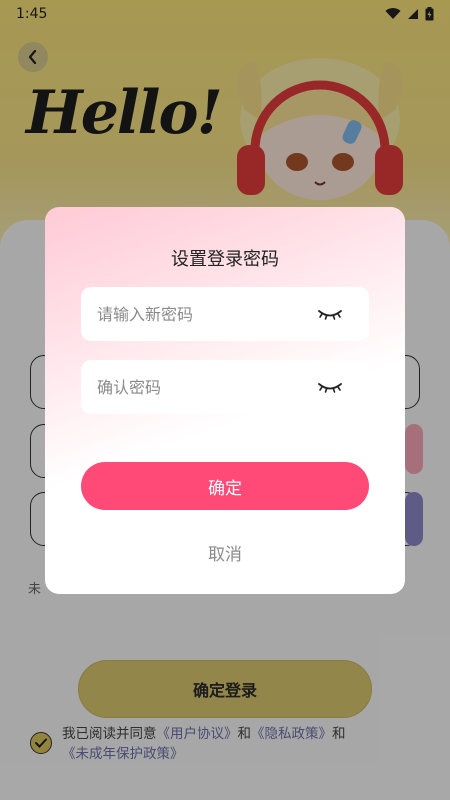 The height and width of the screenshot is (800, 450). Describe the element at coordinates (207, 314) in the screenshot. I see `new-password-input` at that location.